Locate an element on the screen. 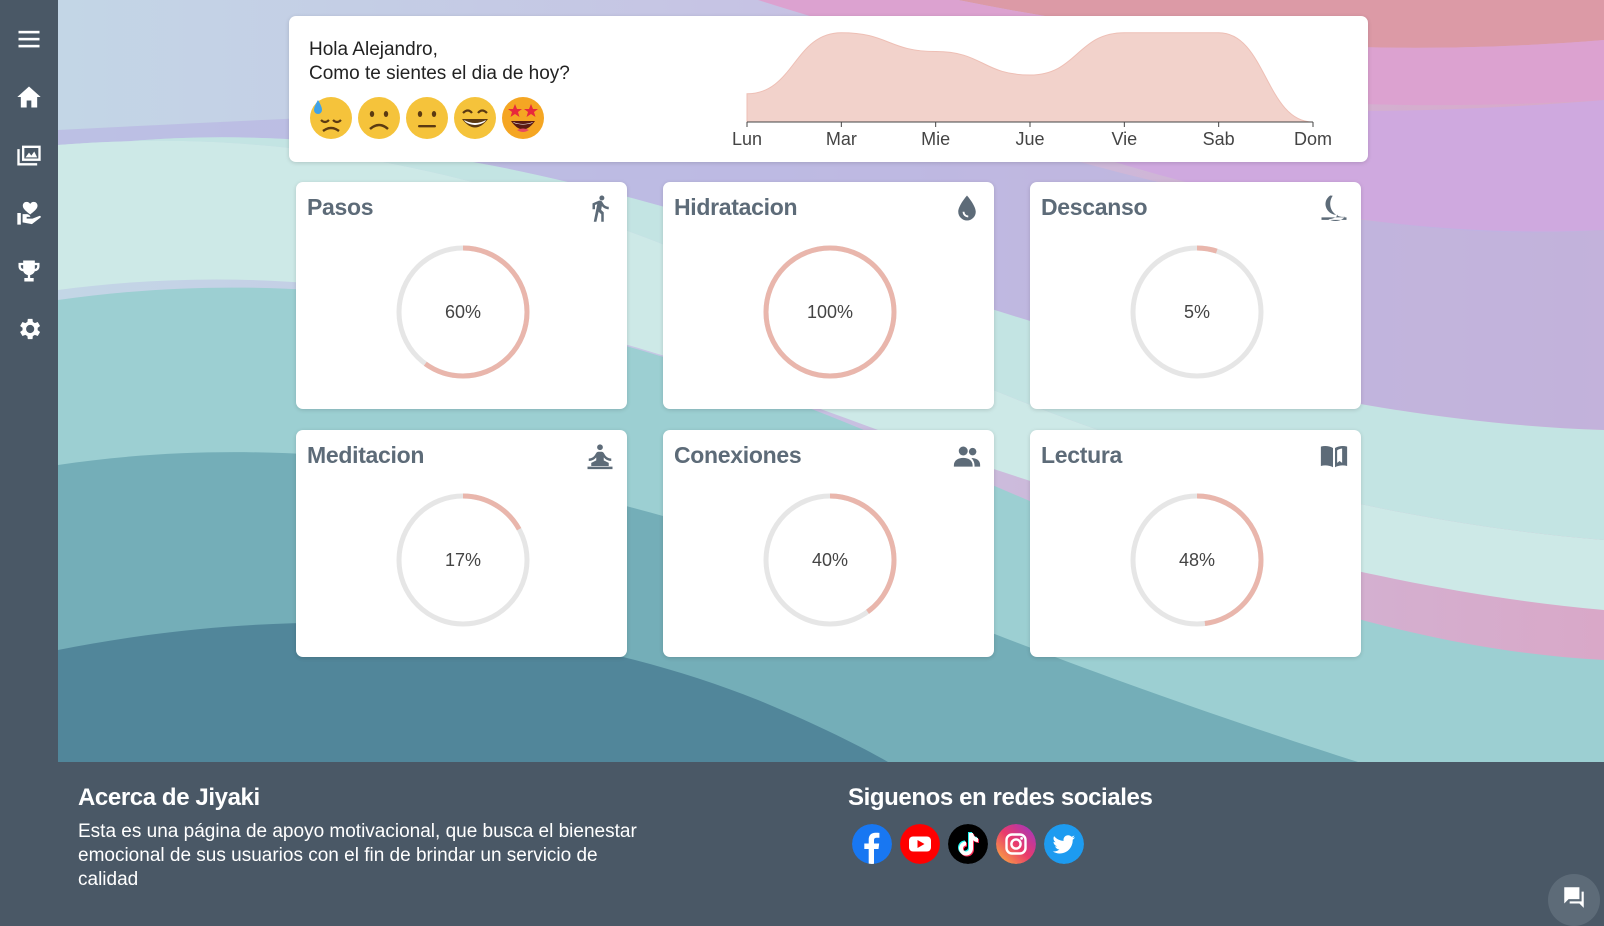  card-title: Conexiones is located at coordinates (738, 455).